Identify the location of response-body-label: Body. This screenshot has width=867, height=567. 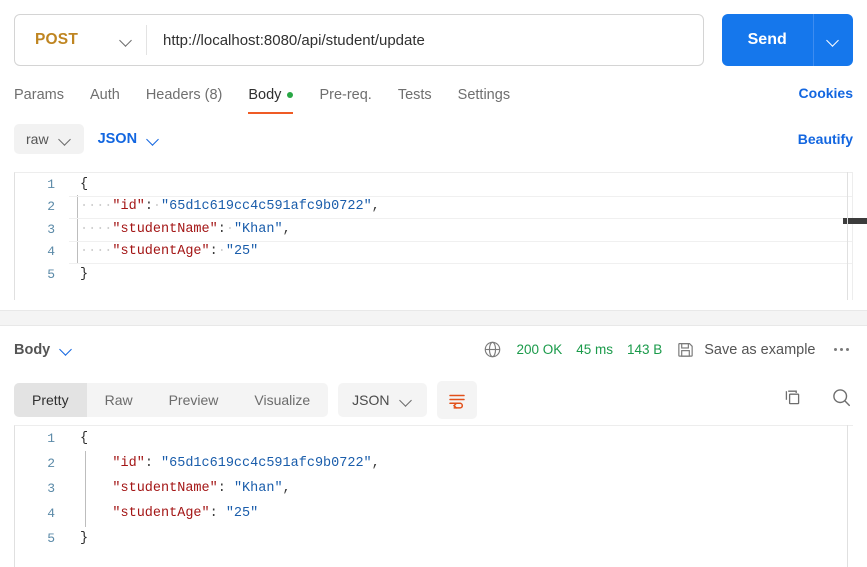
(32, 349).